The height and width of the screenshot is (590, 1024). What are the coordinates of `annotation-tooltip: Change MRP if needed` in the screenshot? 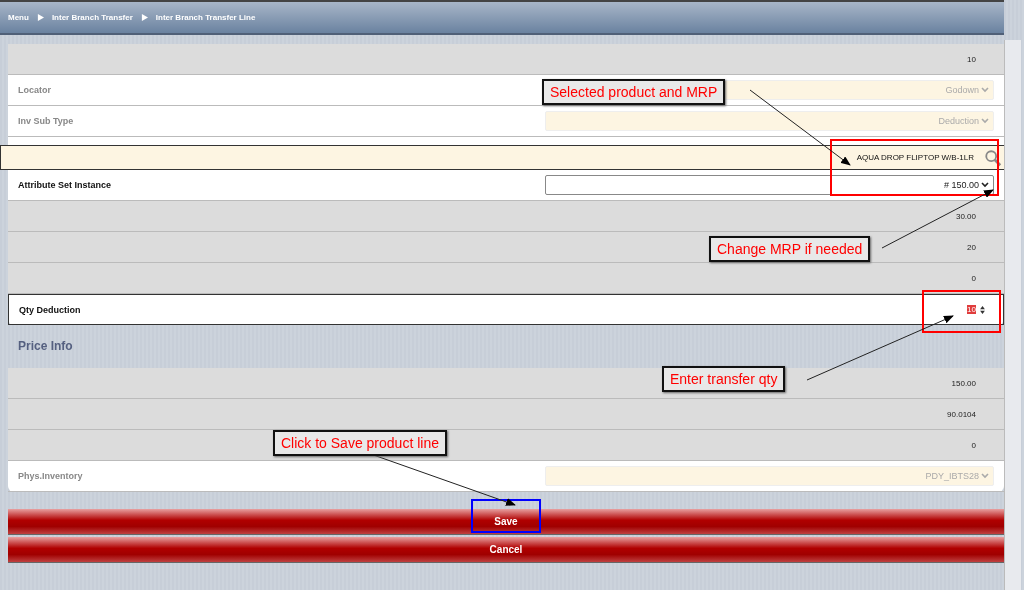 It's located at (790, 249).